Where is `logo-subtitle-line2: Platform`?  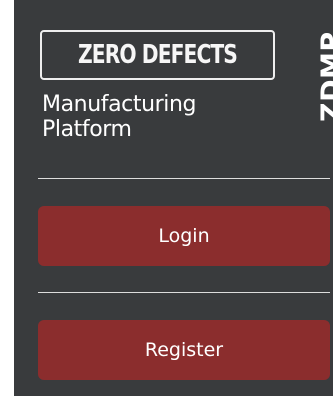
logo-subtitle-line2: Platform is located at coordinates (87, 129).